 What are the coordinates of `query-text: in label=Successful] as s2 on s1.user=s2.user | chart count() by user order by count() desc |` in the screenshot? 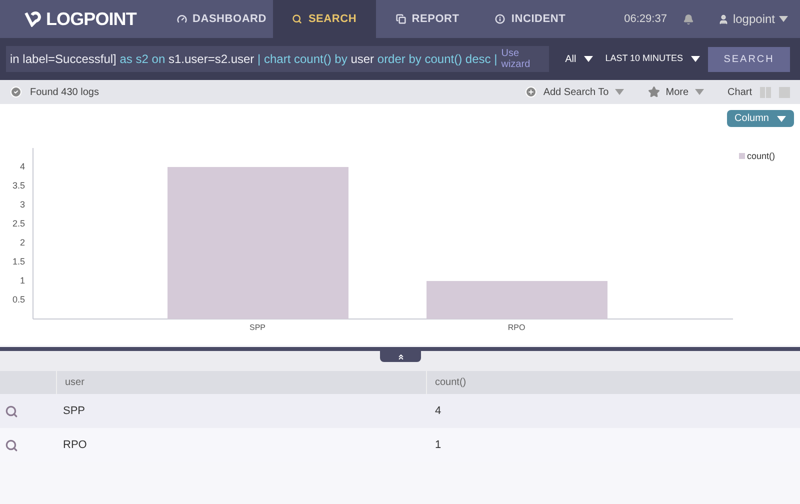 It's located at (254, 59).